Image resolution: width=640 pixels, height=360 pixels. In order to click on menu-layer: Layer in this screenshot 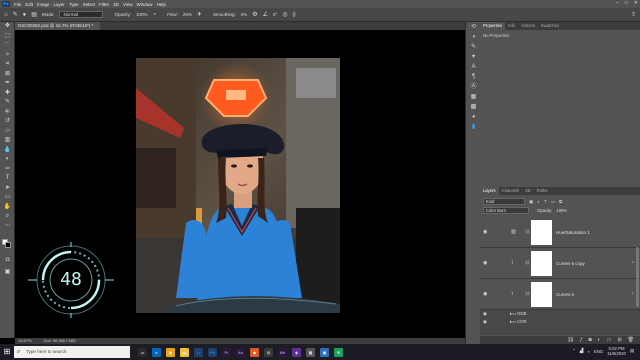, I will do `click(59, 4)`.